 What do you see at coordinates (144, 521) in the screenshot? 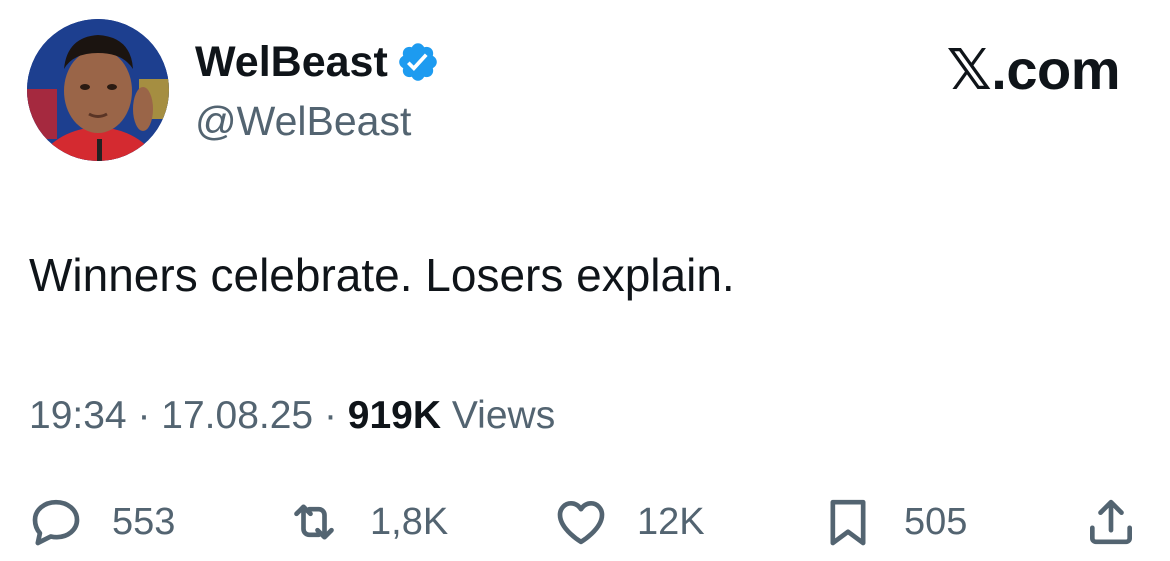
I see `reply-count: 553` at bounding box center [144, 521].